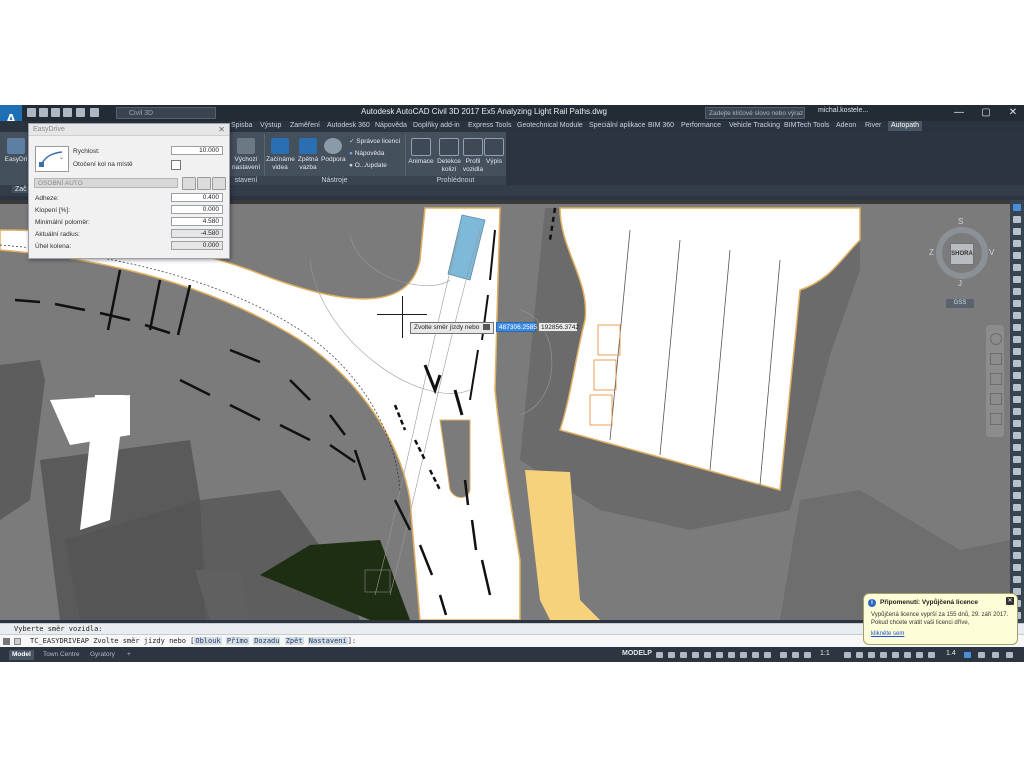  What do you see at coordinates (366, 154) in the screenshot?
I see `napoveda-button: ● Nápověda` at bounding box center [366, 154].